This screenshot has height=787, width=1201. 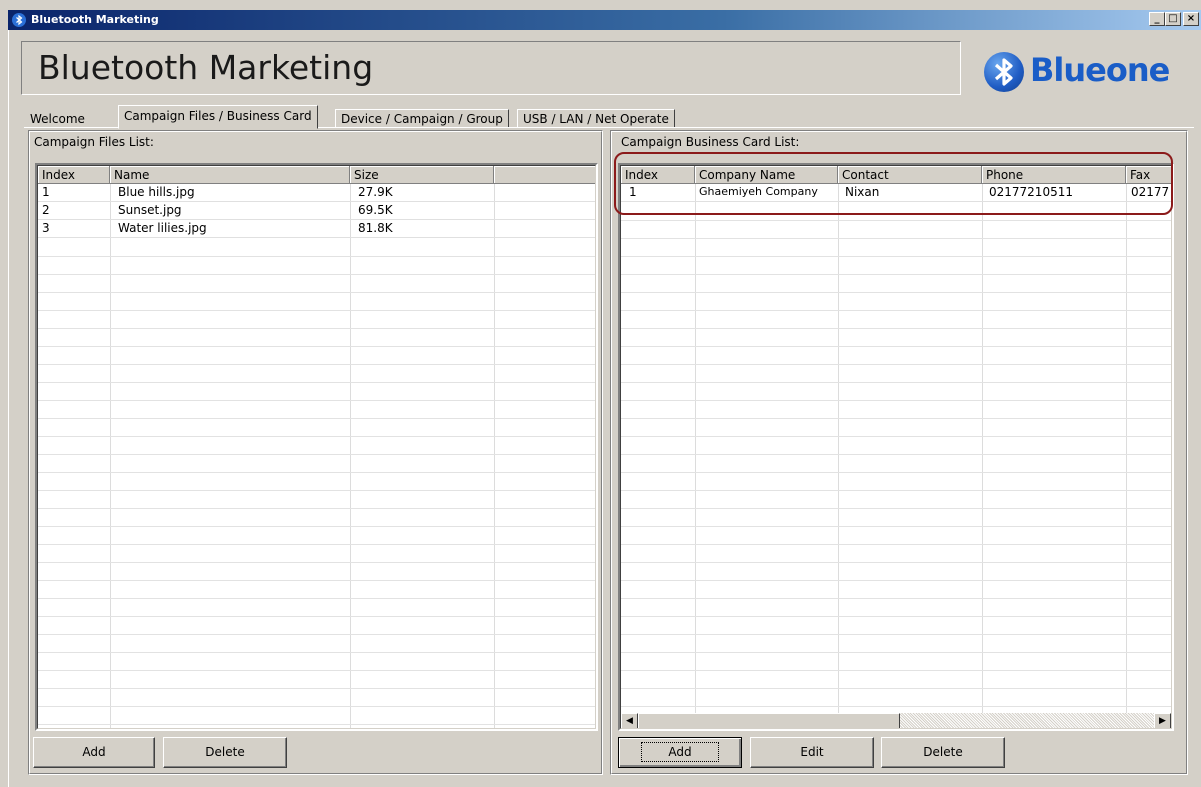 What do you see at coordinates (629, 720) in the screenshot?
I see `scroll-left-button: ◀` at bounding box center [629, 720].